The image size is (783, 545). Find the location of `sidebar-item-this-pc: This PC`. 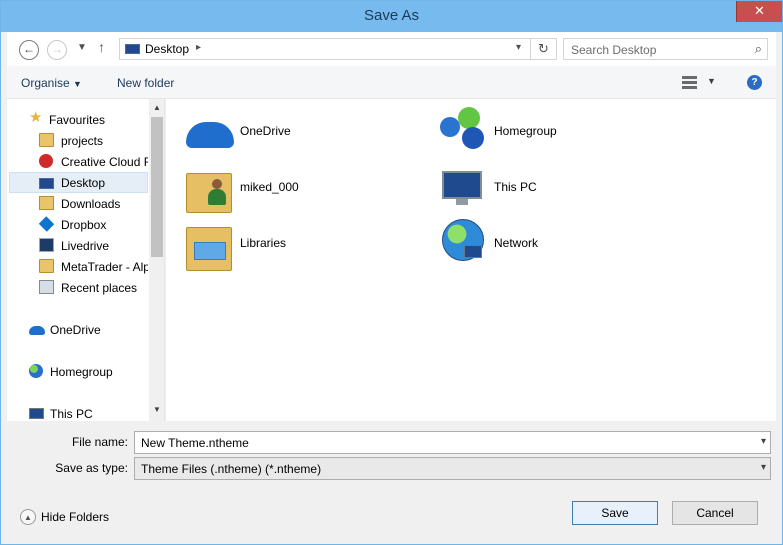

sidebar-item-this-pc: This PC is located at coordinates (78, 412).